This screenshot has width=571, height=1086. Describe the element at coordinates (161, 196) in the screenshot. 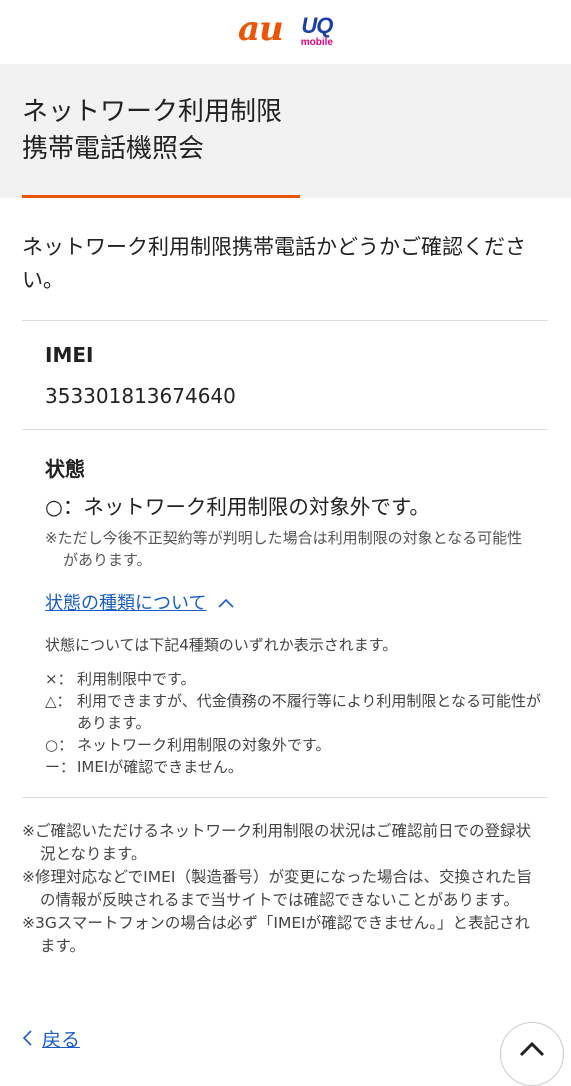

I see `title-accent-underline` at that location.